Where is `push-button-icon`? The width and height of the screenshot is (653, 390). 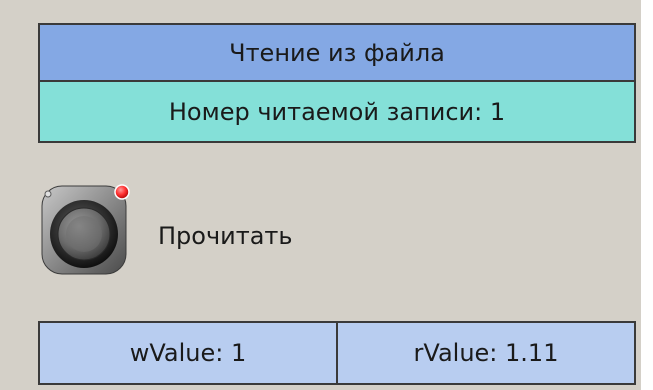 push-button-icon is located at coordinates (85, 229).